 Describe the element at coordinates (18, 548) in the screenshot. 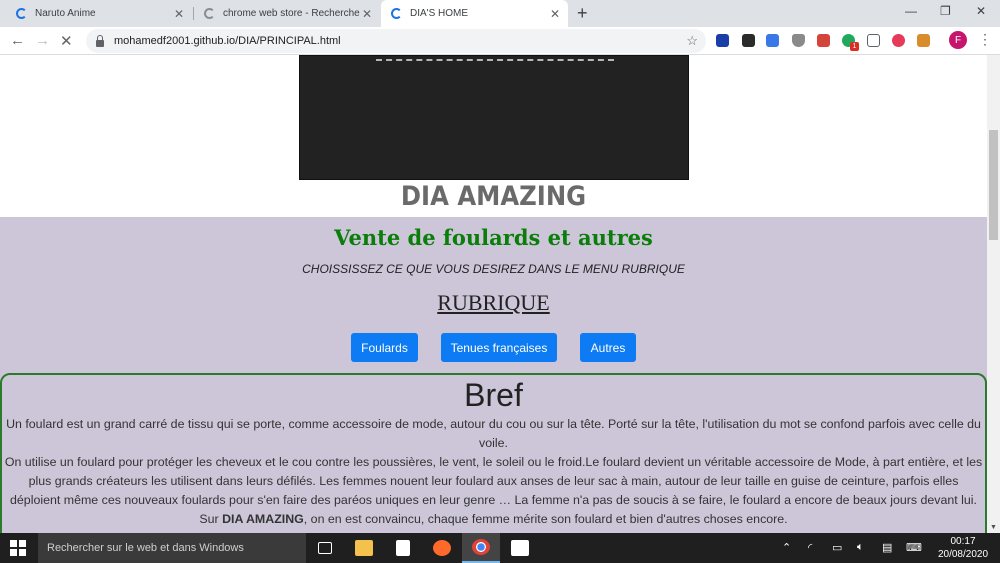

I see `windows-start-icon` at that location.